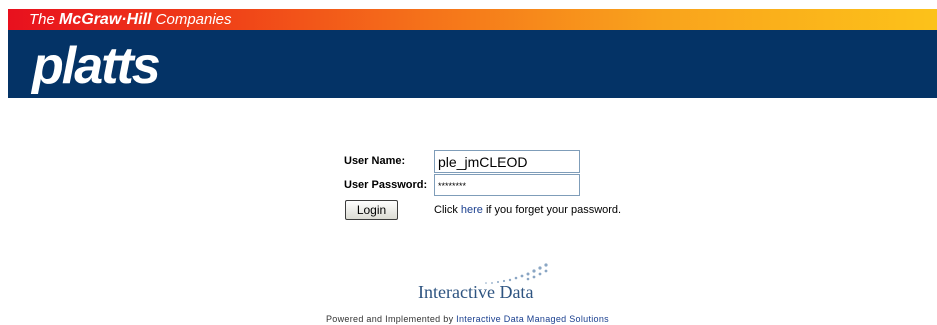 This screenshot has width=937, height=325. What do you see at coordinates (507, 185) in the screenshot?
I see `password-input` at bounding box center [507, 185].